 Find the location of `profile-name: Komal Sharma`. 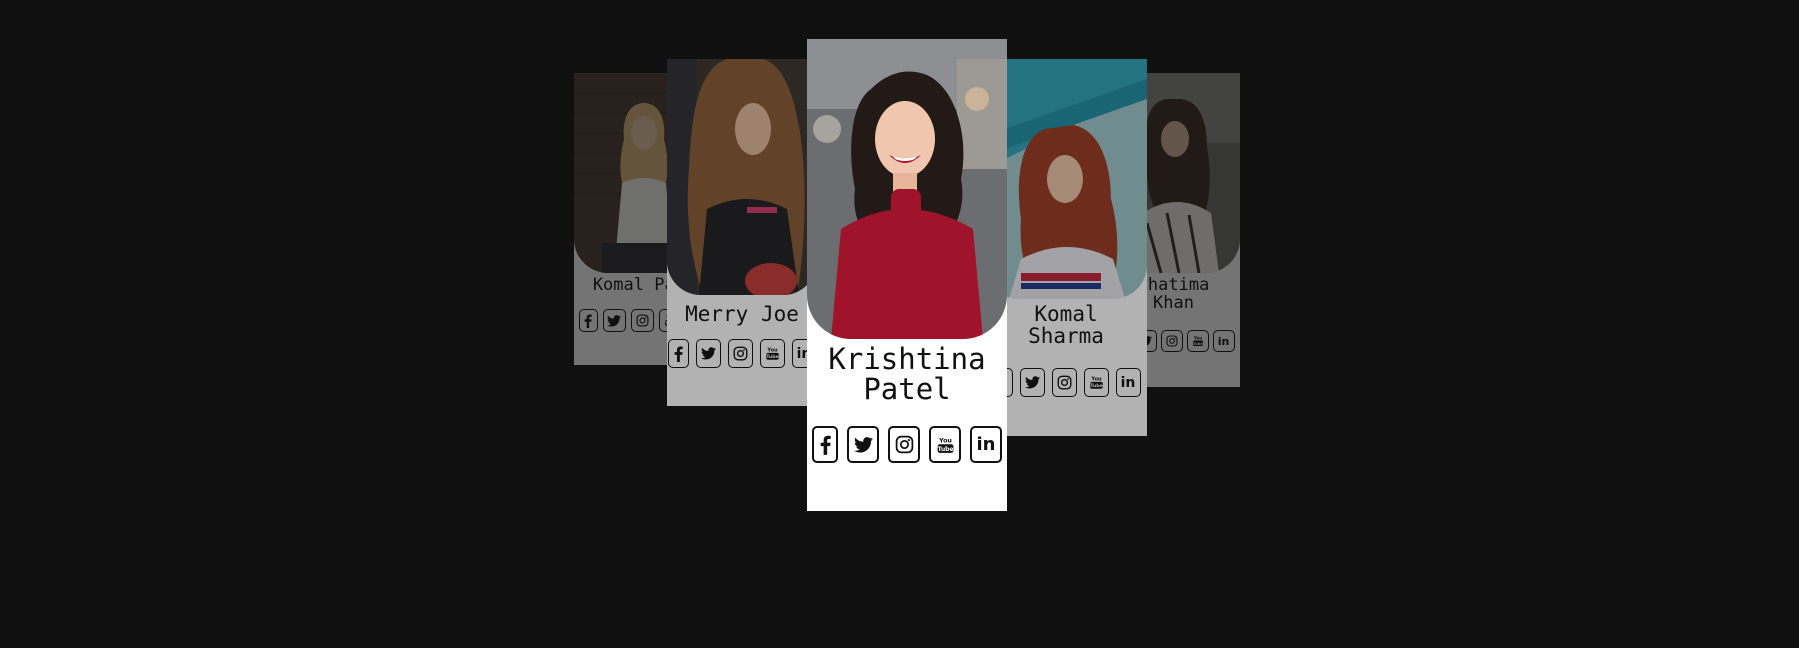

profile-name: Komal Sharma is located at coordinates (1066, 325).